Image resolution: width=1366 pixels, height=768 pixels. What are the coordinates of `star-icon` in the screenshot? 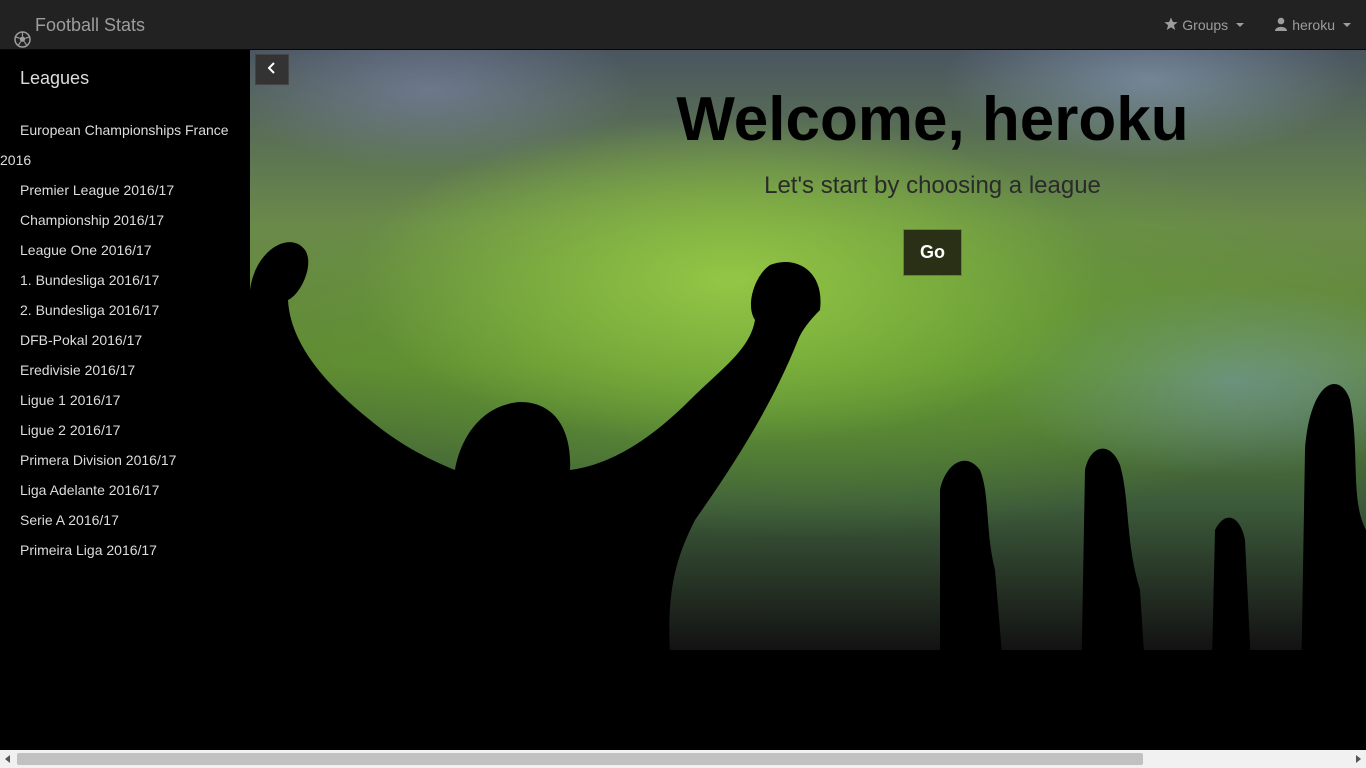 It's located at (1171, 25).